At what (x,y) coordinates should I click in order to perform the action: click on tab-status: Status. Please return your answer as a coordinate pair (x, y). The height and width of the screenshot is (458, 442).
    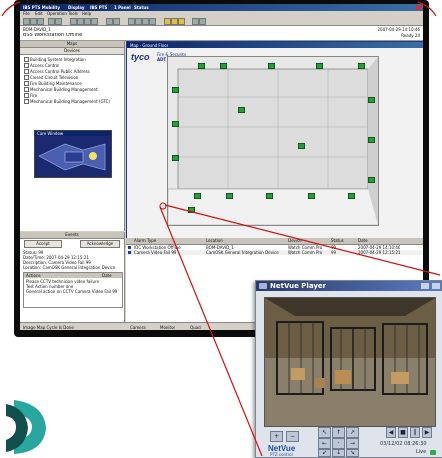
    Looking at the image, I should click on (141, 7).